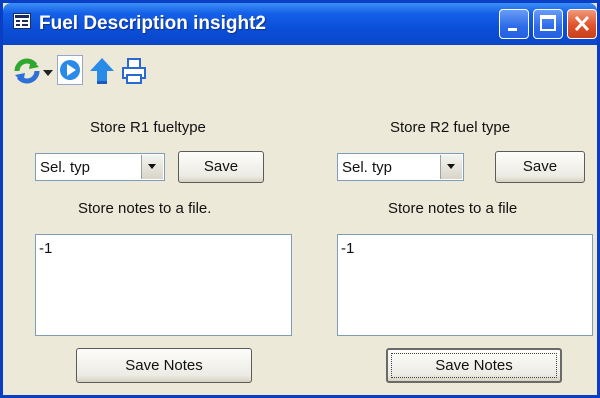 The height and width of the screenshot is (398, 600). I want to click on play-button, so click(70, 70).